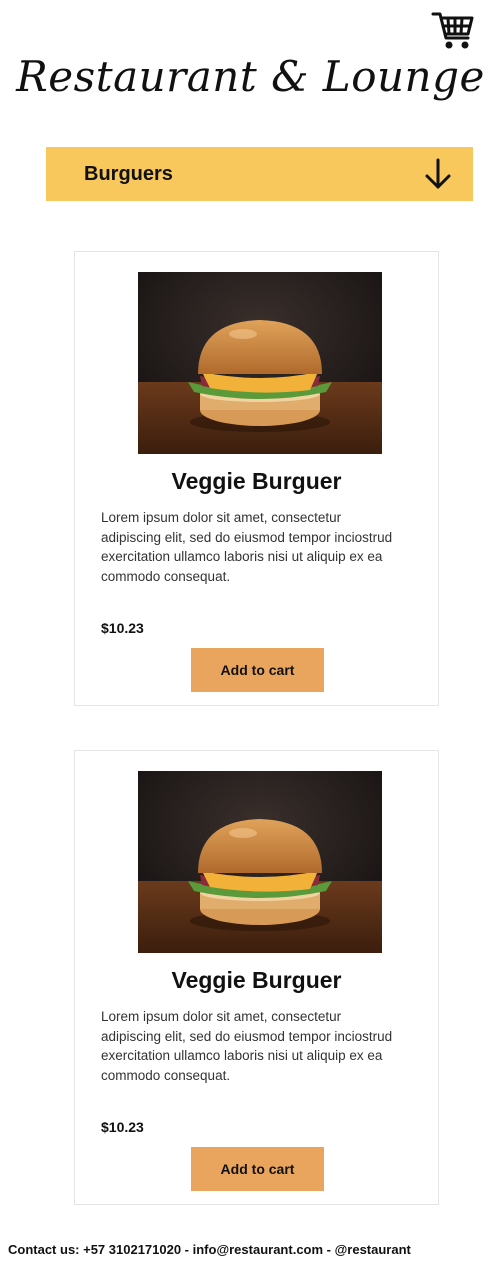 This screenshot has width=501, height=1262. I want to click on shopping-cart-icon, so click(453, 30).